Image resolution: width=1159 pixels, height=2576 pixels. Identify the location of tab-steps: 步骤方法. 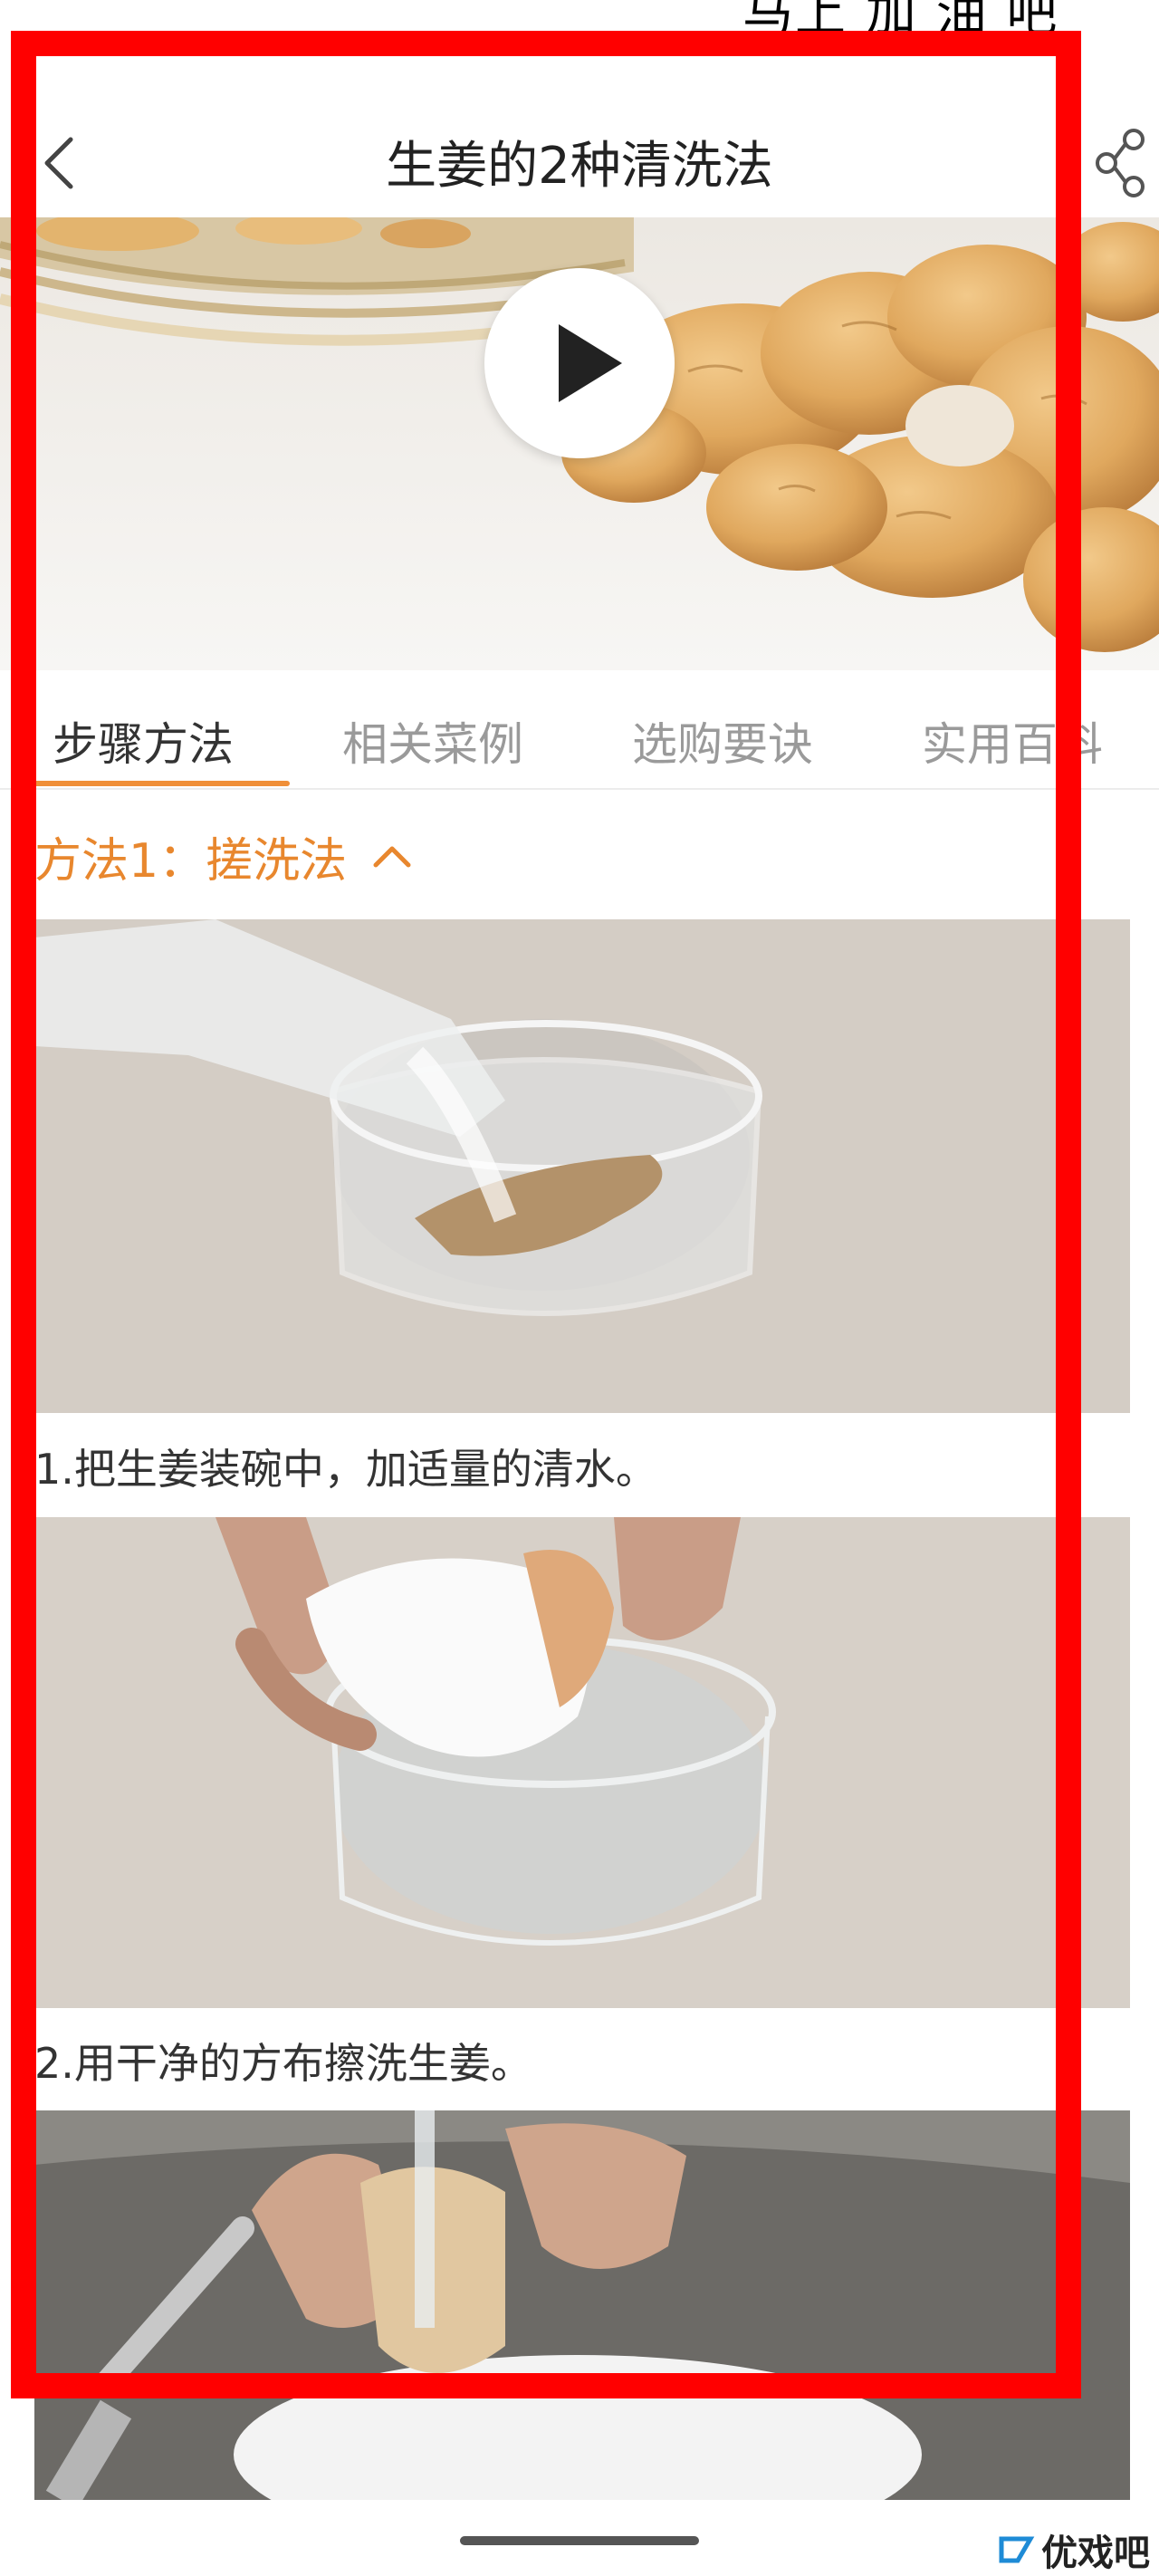
(143, 741).